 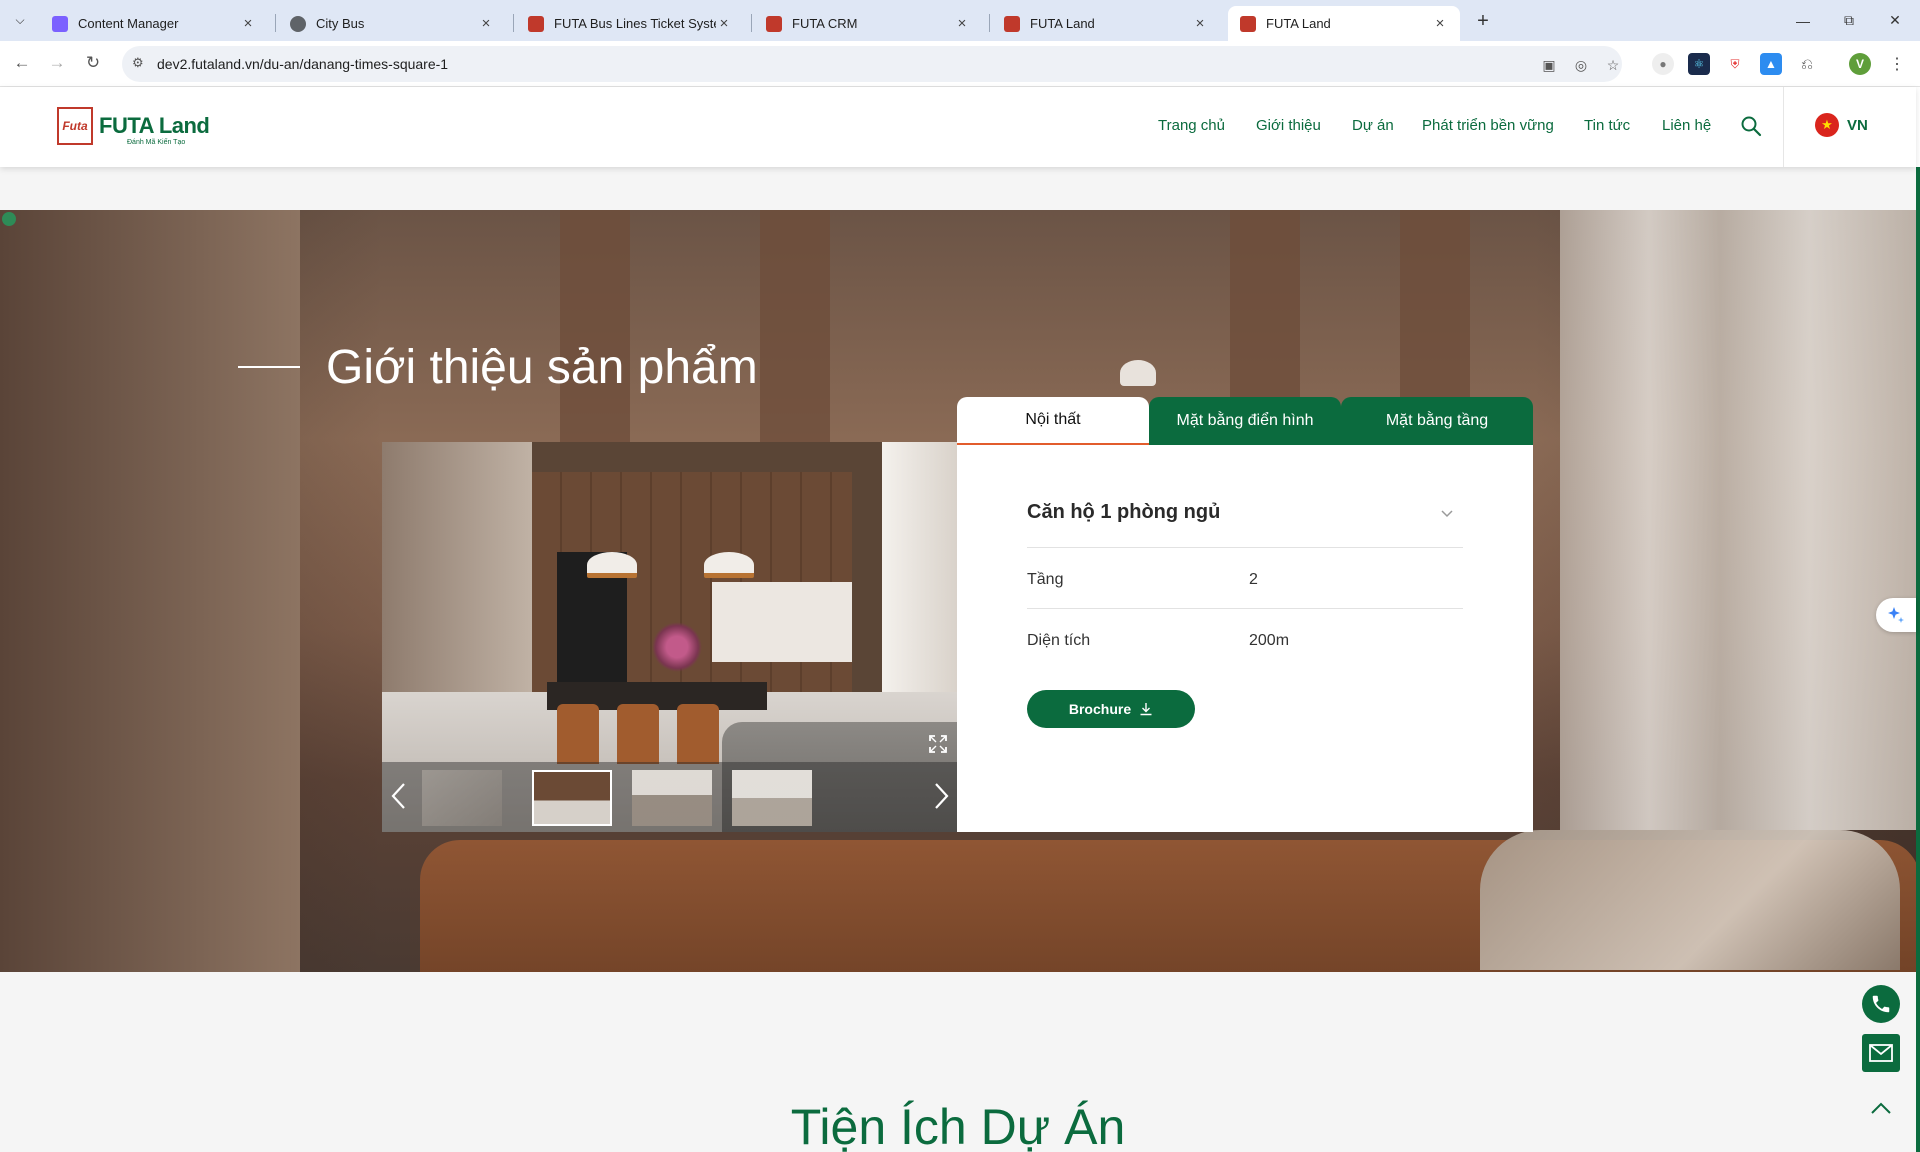 What do you see at coordinates (1437, 421) in the screenshot?
I see `tab-floor-plan: Mặt bằng tầng` at bounding box center [1437, 421].